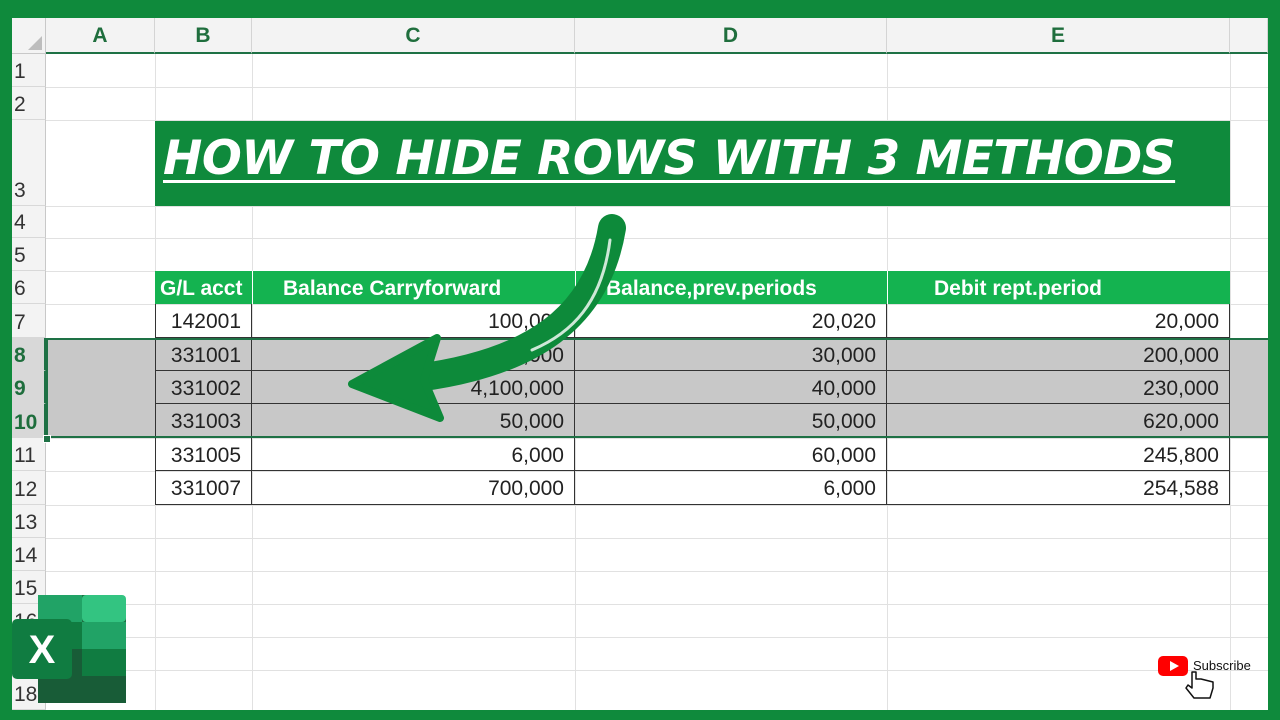 This screenshot has width=1280, height=720. Describe the element at coordinates (731, 454) in the screenshot. I see `table-cell: 60,000` at that location.